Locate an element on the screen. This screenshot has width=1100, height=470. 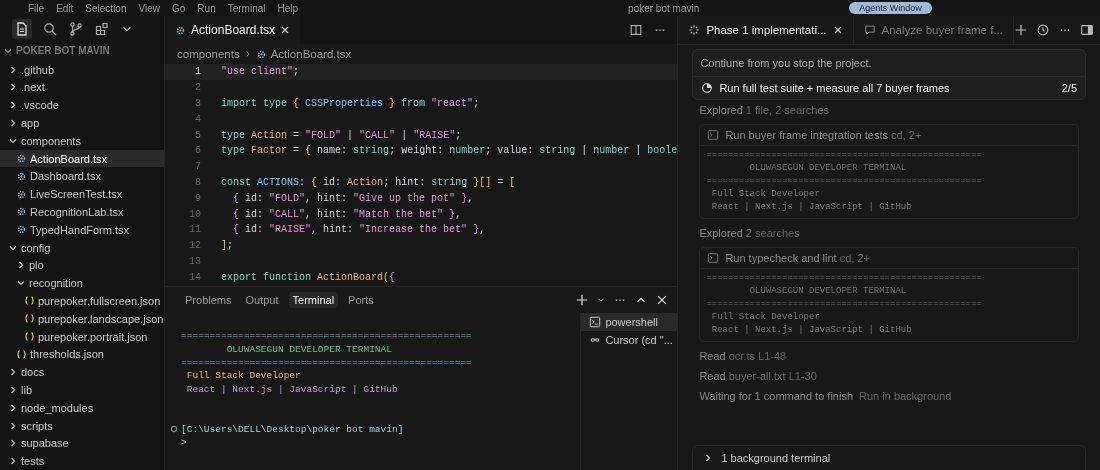
command-title: Run typecheck and lint cd, 2+ is located at coordinates (797, 258).